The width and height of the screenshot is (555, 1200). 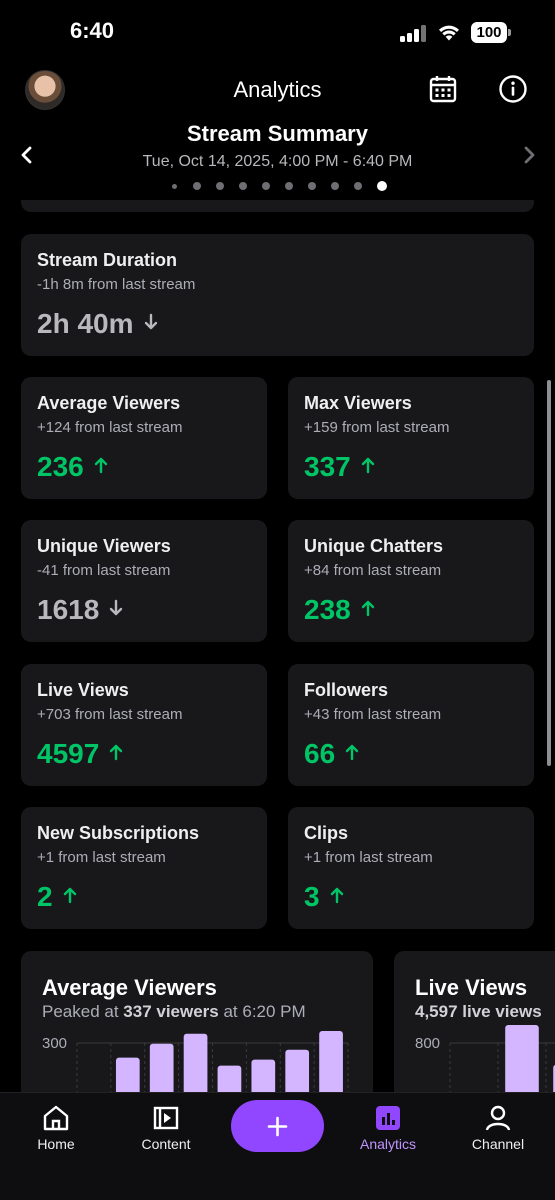 I want to click on metric-card: Average Viewers +124 from last stream 236, so click(x=144, y=438).